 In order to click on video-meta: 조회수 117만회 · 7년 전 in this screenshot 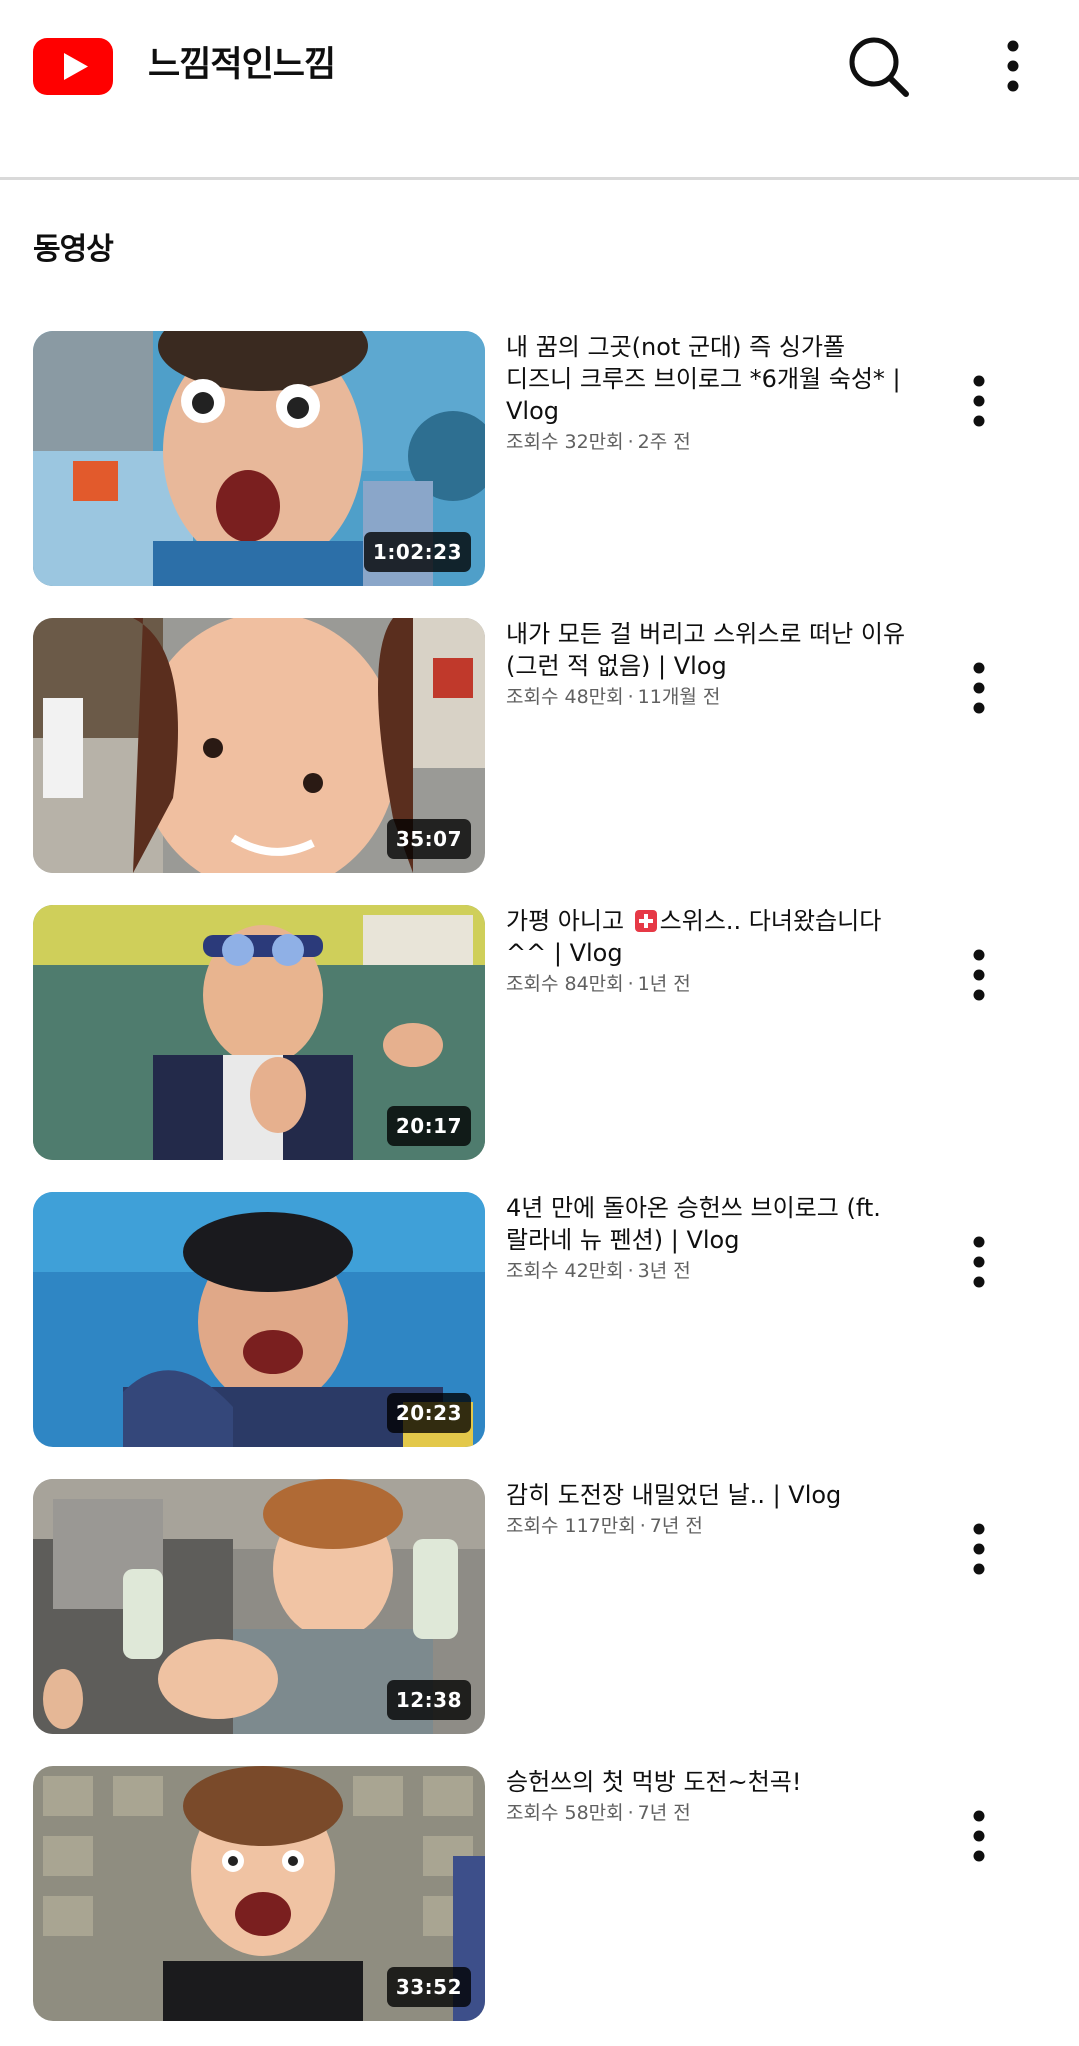, I will do `click(604, 1526)`.